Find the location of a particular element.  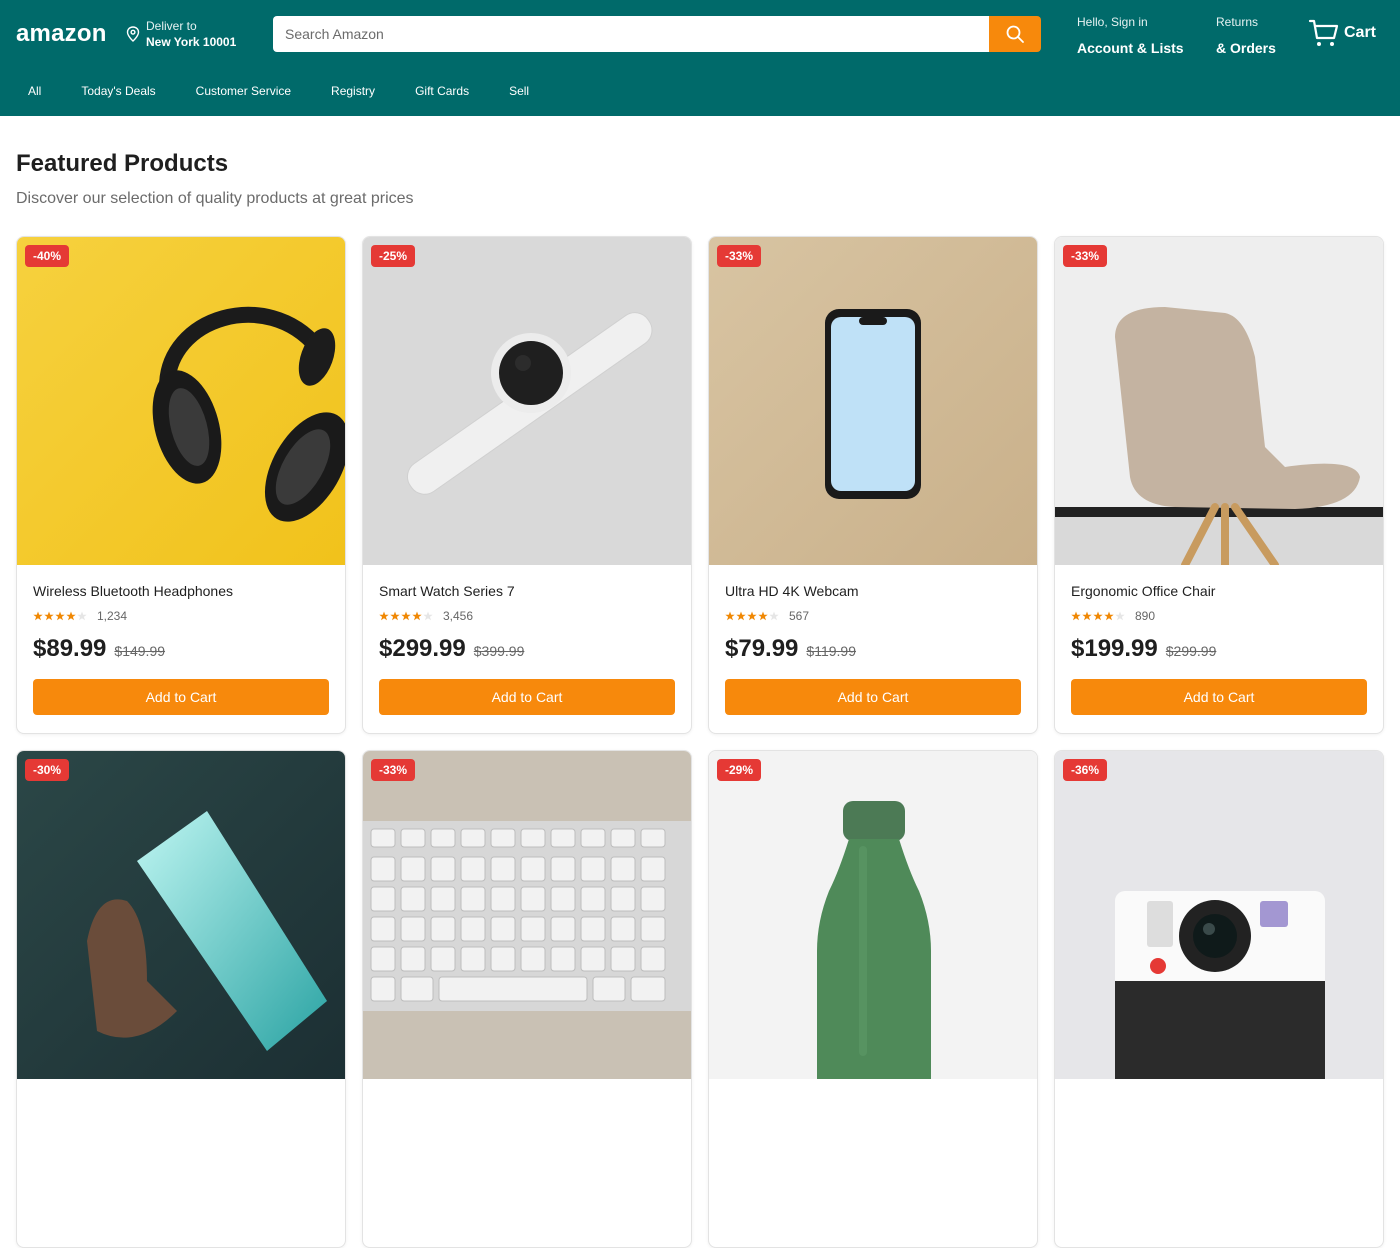

product-image-phone: -30% is located at coordinates (181, 915).